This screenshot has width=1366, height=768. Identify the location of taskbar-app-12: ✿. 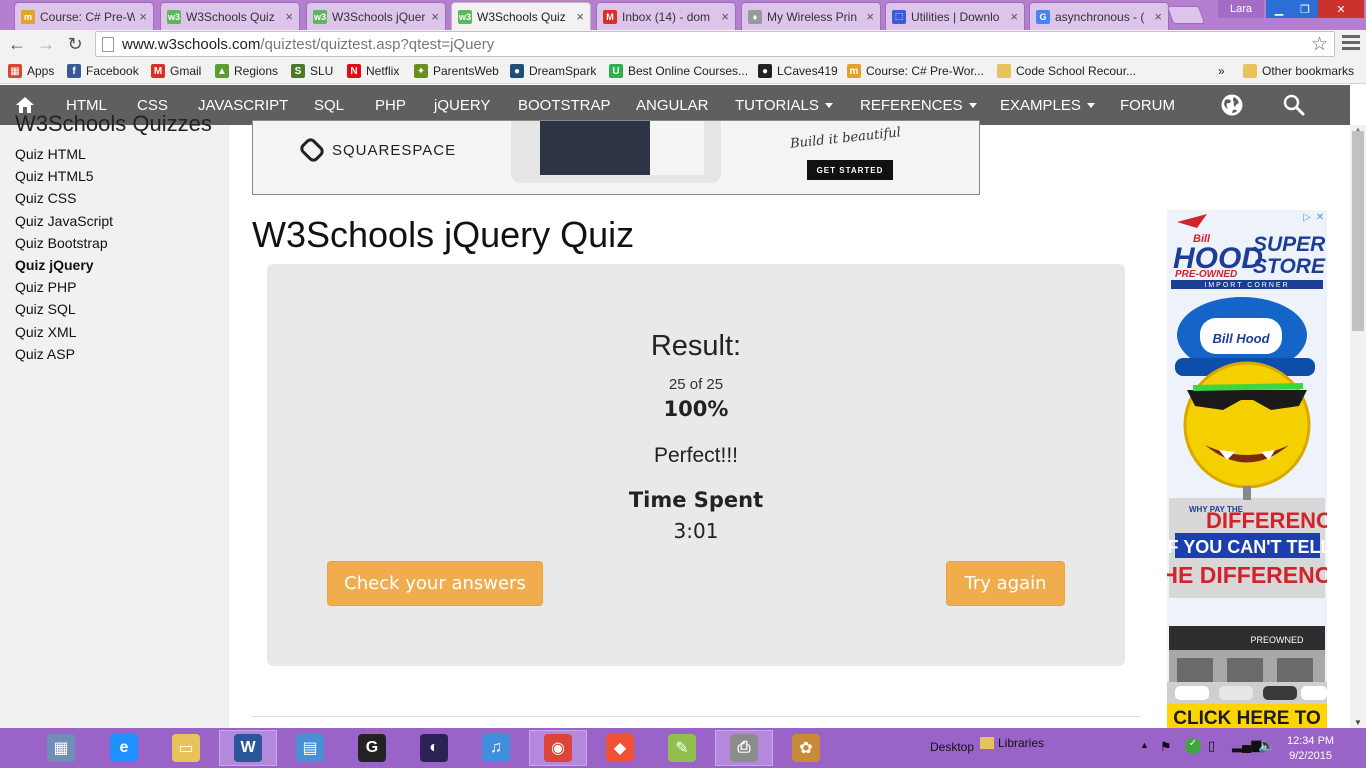
(806, 748).